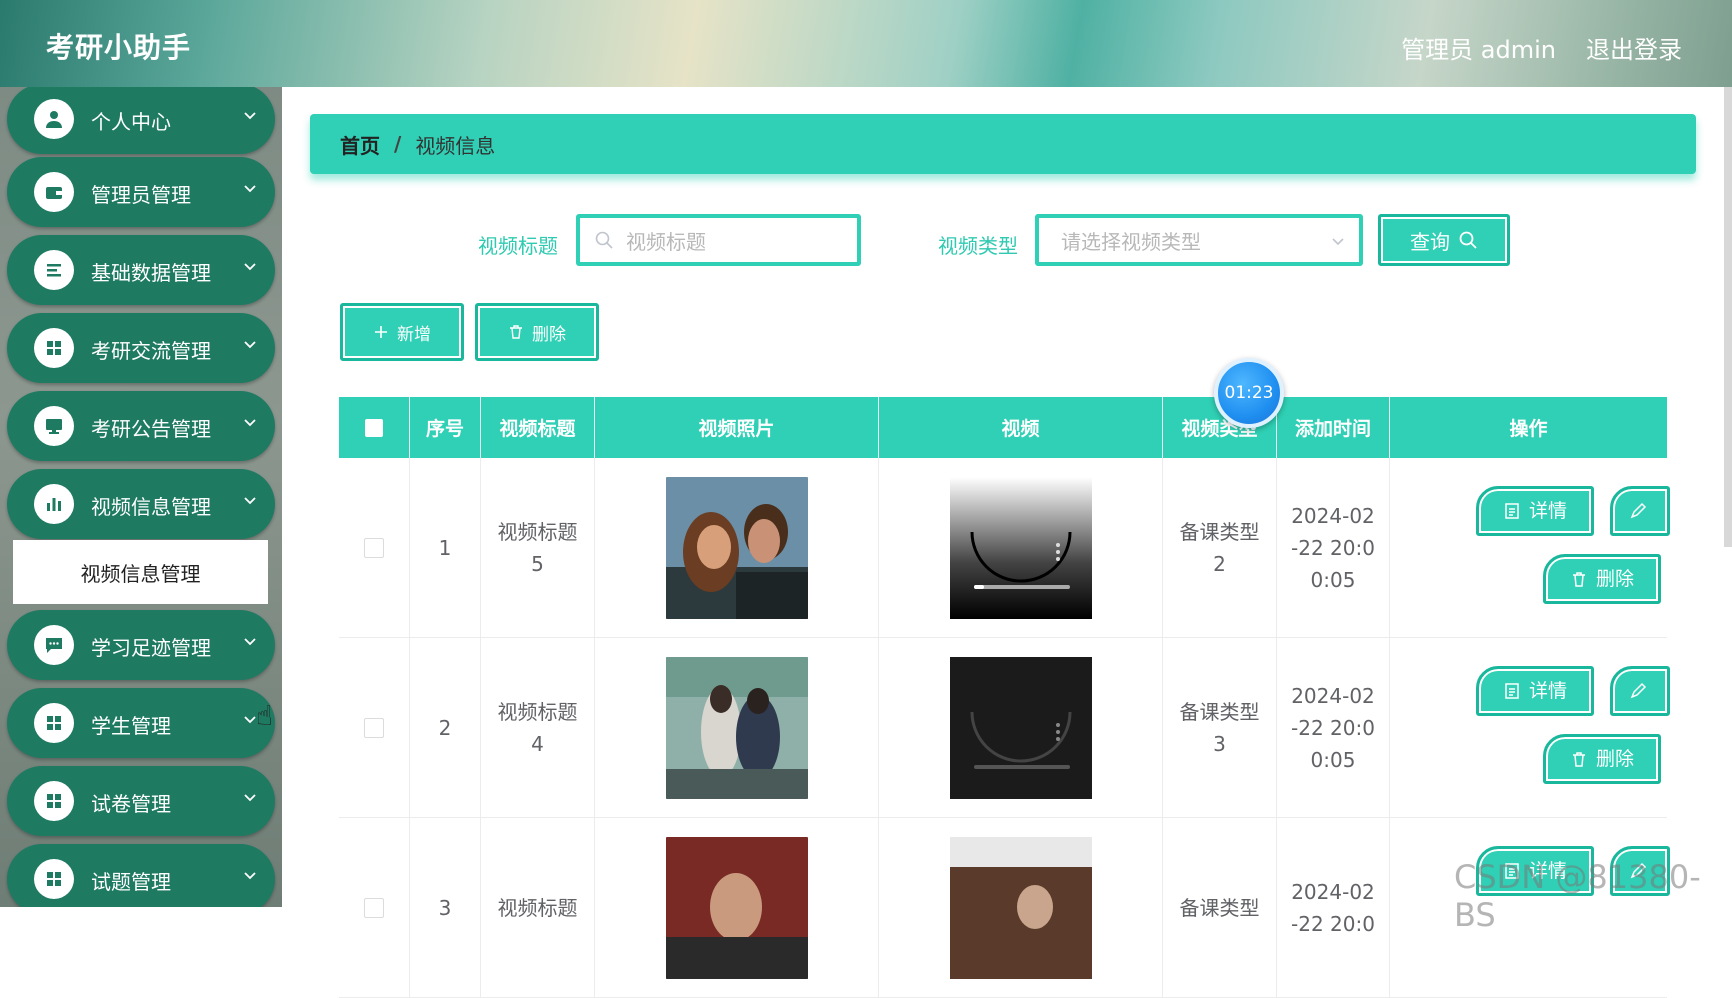 The width and height of the screenshot is (1732, 998). Describe the element at coordinates (718, 240) in the screenshot. I see `search-title-input: 视频标题` at that location.